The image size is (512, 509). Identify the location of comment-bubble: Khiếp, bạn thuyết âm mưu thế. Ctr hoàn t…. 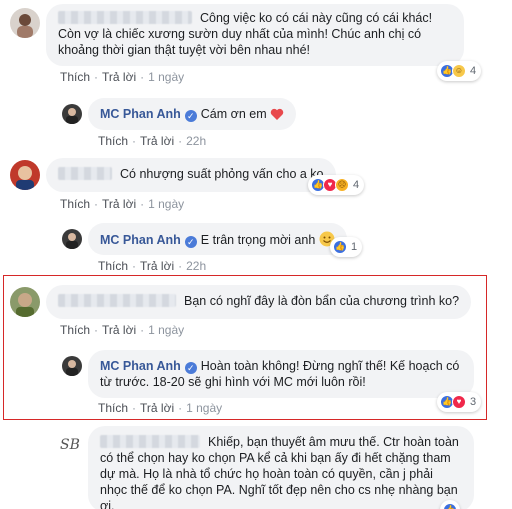
(281, 467).